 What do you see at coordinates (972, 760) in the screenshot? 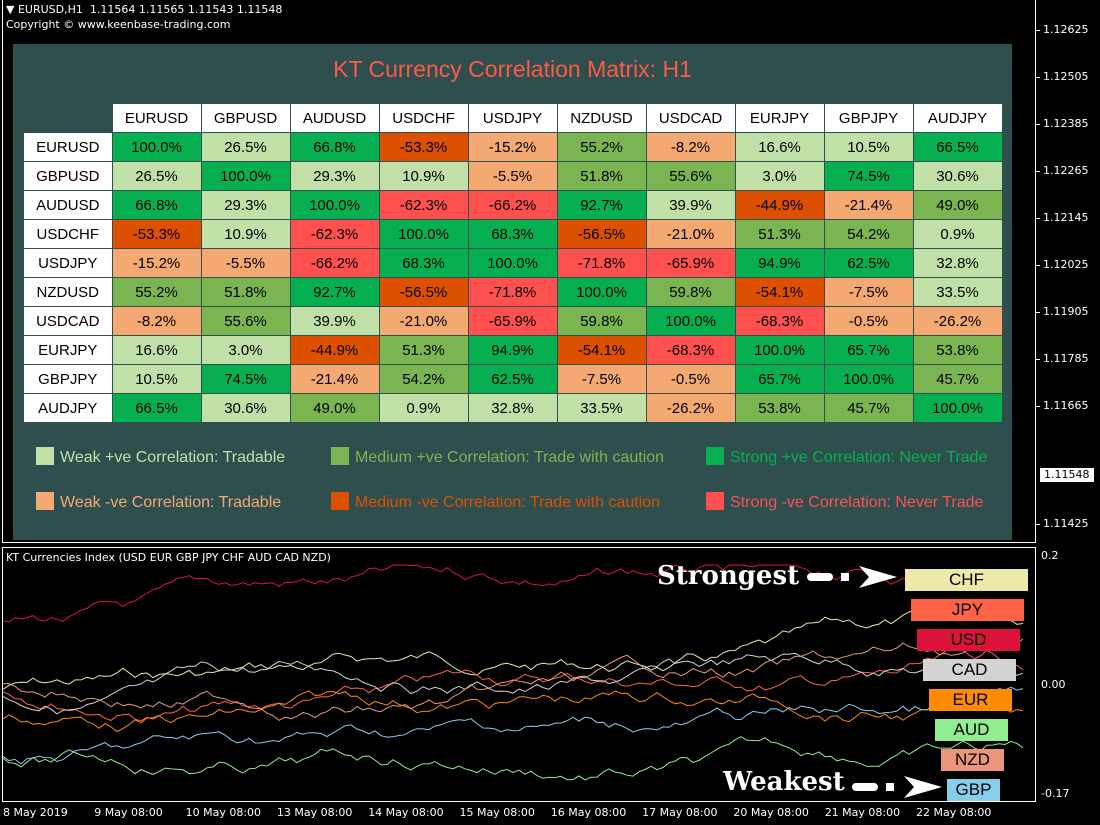
I see `rank-nzd: NZD` at bounding box center [972, 760].